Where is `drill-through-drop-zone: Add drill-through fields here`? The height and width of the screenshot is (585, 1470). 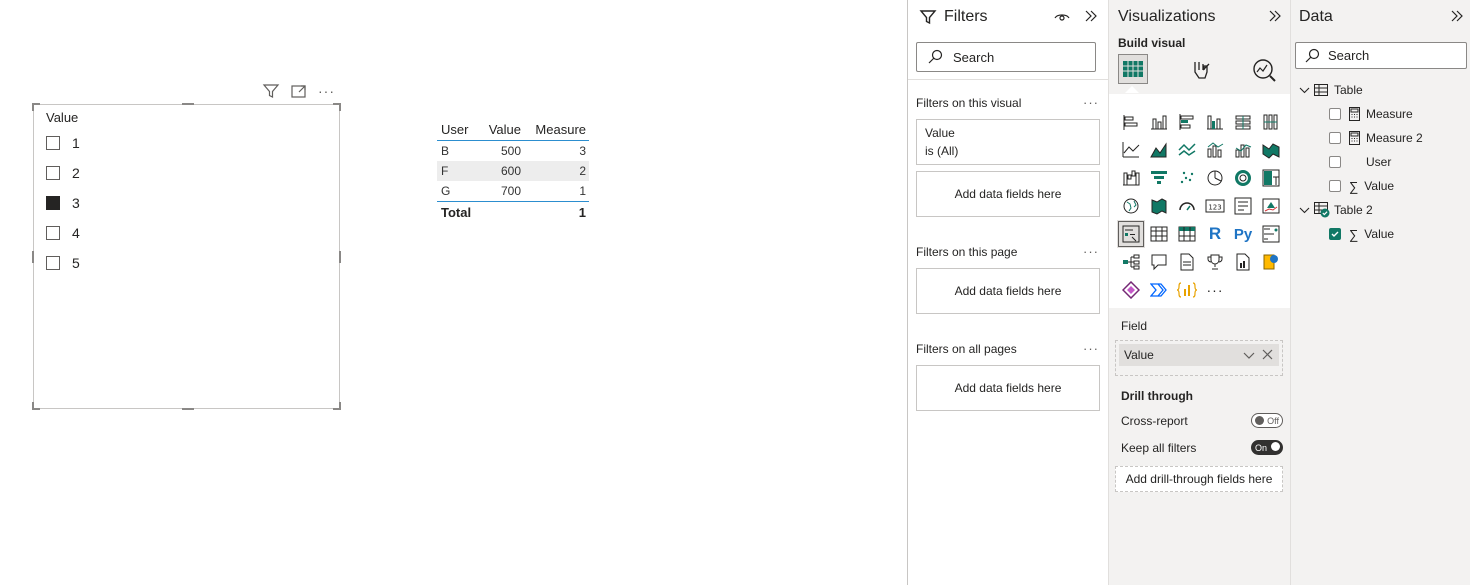
drill-through-drop-zone: Add drill-through fields here is located at coordinates (1199, 479).